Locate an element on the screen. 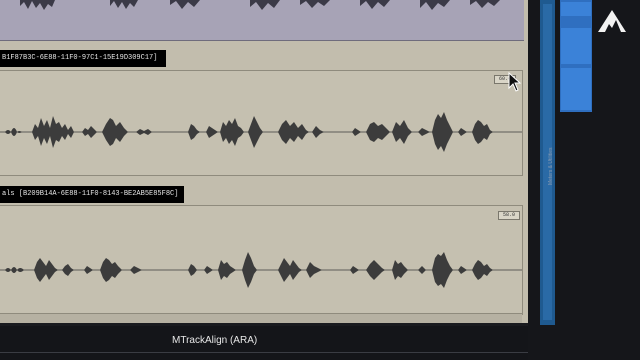 The image size is (640, 360). plugin-title-bar is located at coordinates (264, 343).